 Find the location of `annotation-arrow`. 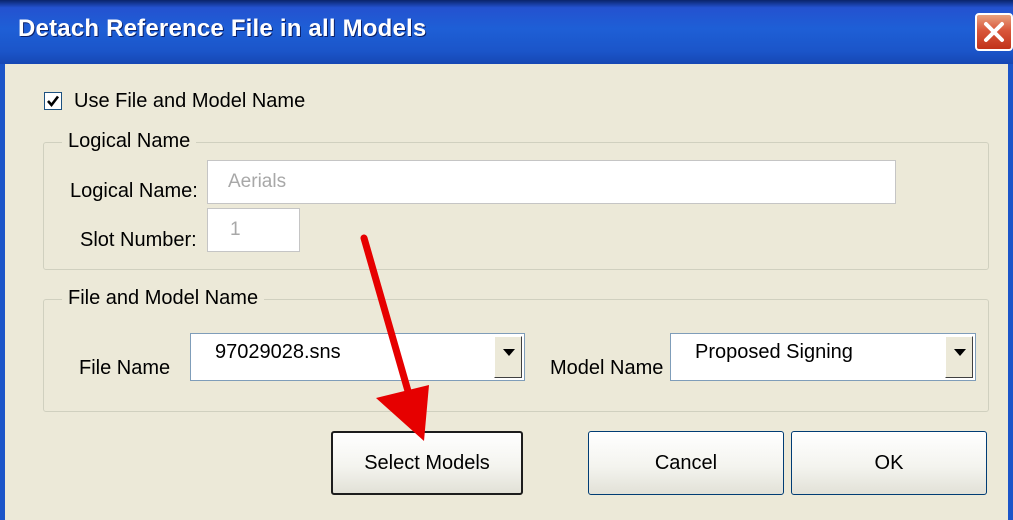

annotation-arrow is located at coordinates (394, 337).